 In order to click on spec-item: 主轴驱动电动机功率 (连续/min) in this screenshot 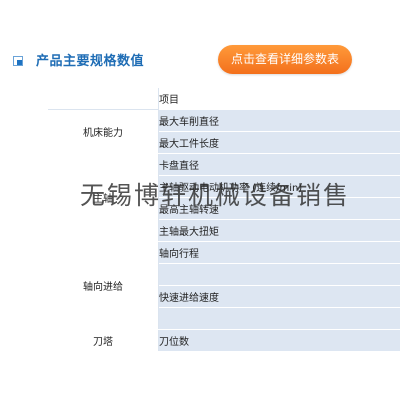, I will do `click(263, 186)`.